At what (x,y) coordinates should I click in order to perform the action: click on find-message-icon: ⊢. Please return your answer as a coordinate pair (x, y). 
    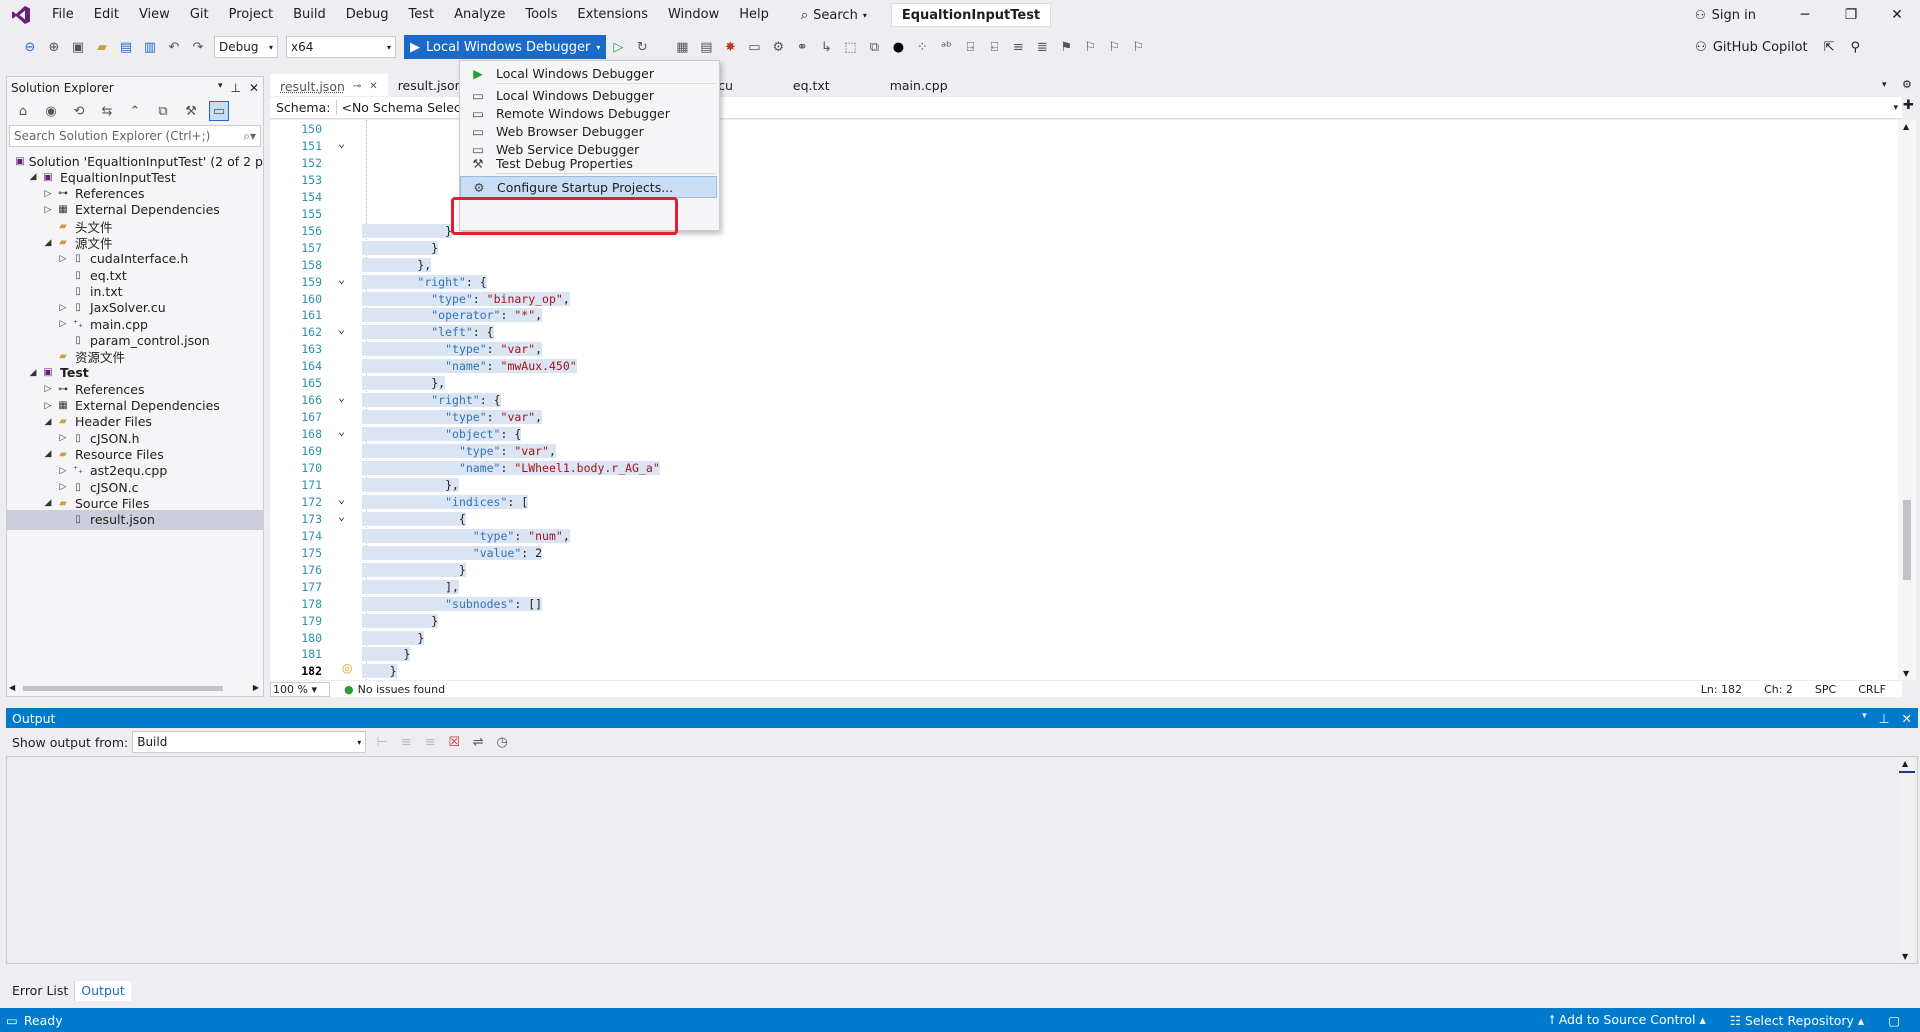
    Looking at the image, I should click on (382, 742).